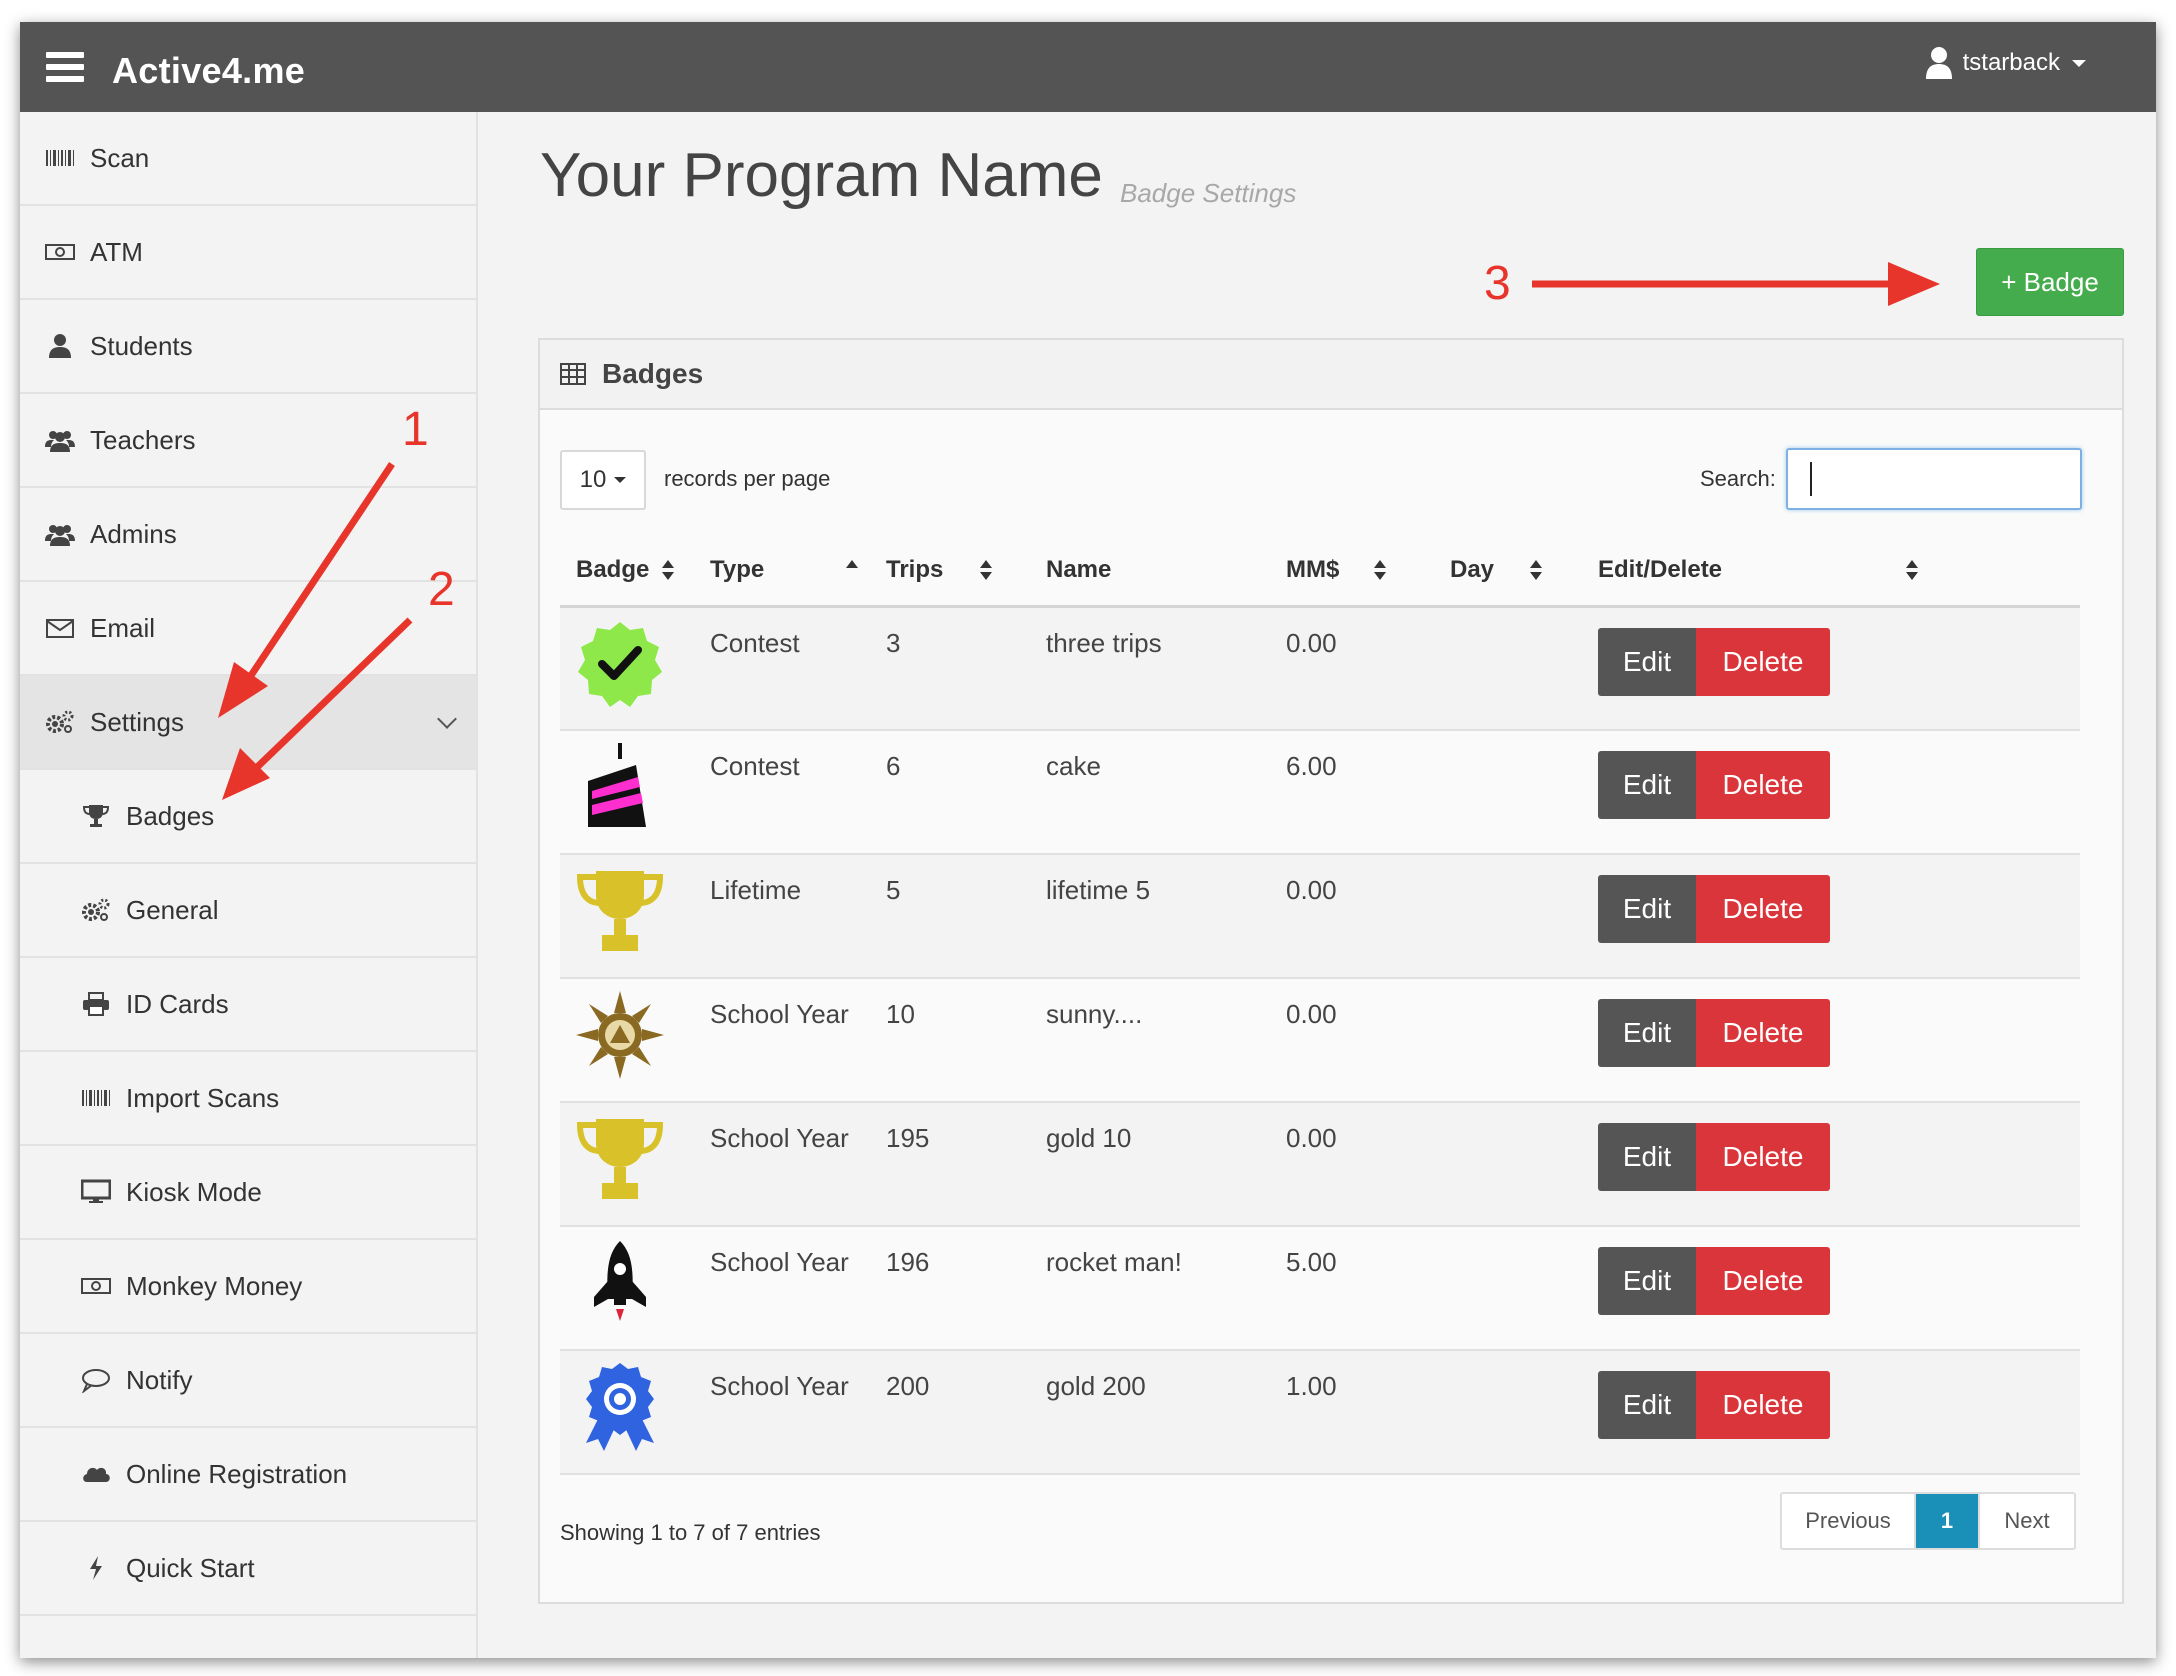 This screenshot has width=2176, height=1676. Describe the element at coordinates (1352, 572) in the screenshot. I see `column-header-mm: MM$` at that location.